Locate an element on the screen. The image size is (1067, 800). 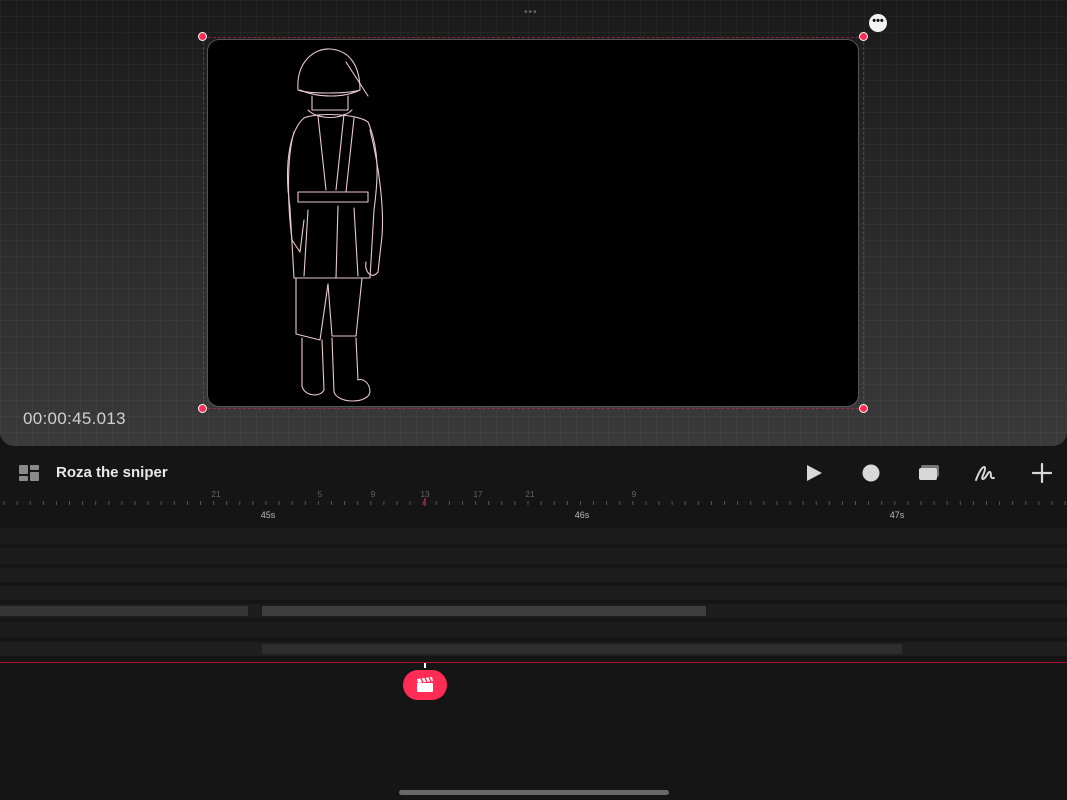
add-icon is located at coordinates (1042, 473).